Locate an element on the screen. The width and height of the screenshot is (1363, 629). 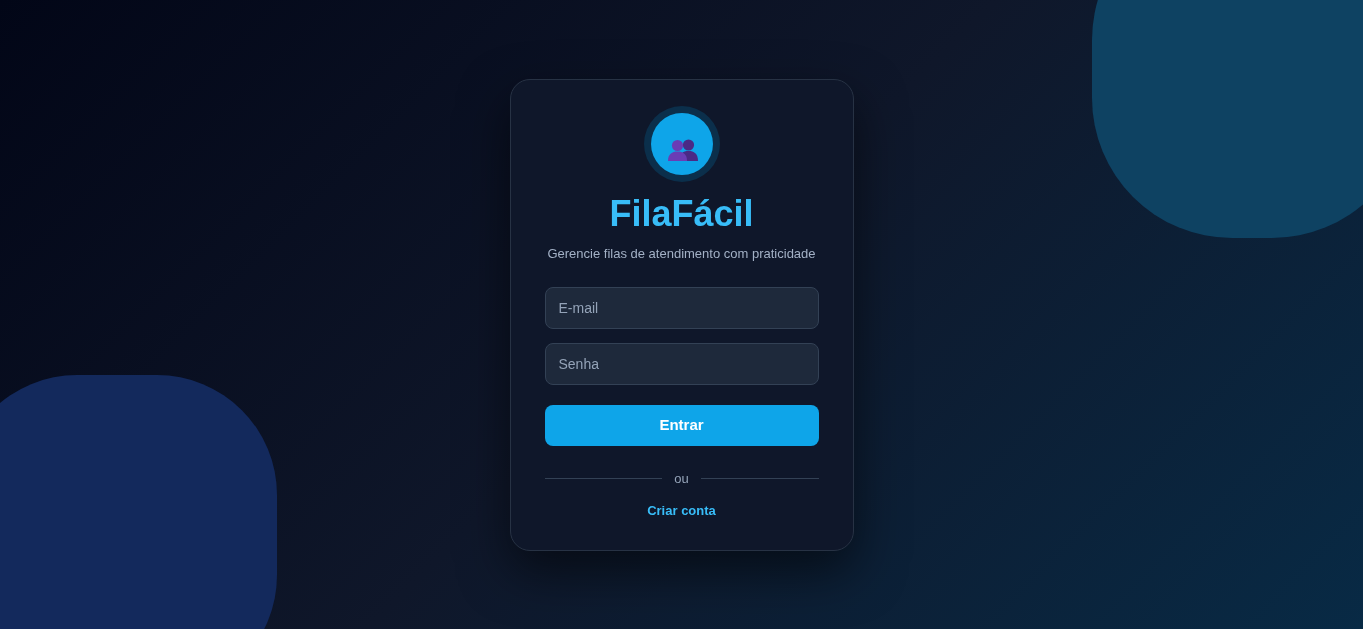
input-field: Senha is located at coordinates (681, 363).